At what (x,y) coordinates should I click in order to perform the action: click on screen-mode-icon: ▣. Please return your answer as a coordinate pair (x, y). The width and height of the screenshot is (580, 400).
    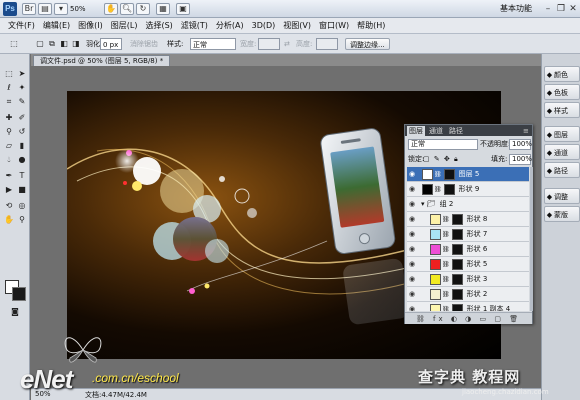
    Looking at the image, I should click on (183, 9).